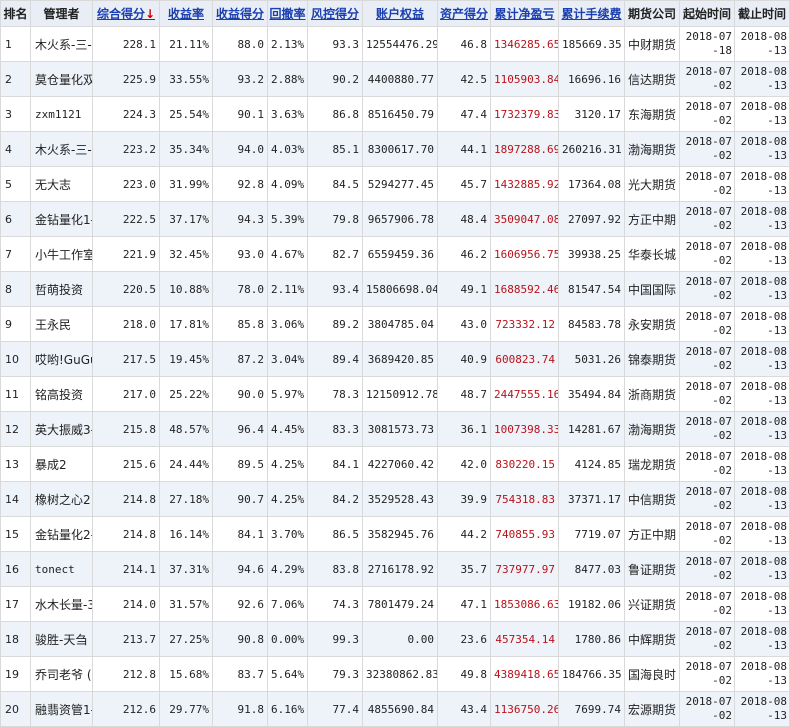 The height and width of the screenshot is (727, 790). I want to click on risk-score-cell: 79.3, so click(335, 674).